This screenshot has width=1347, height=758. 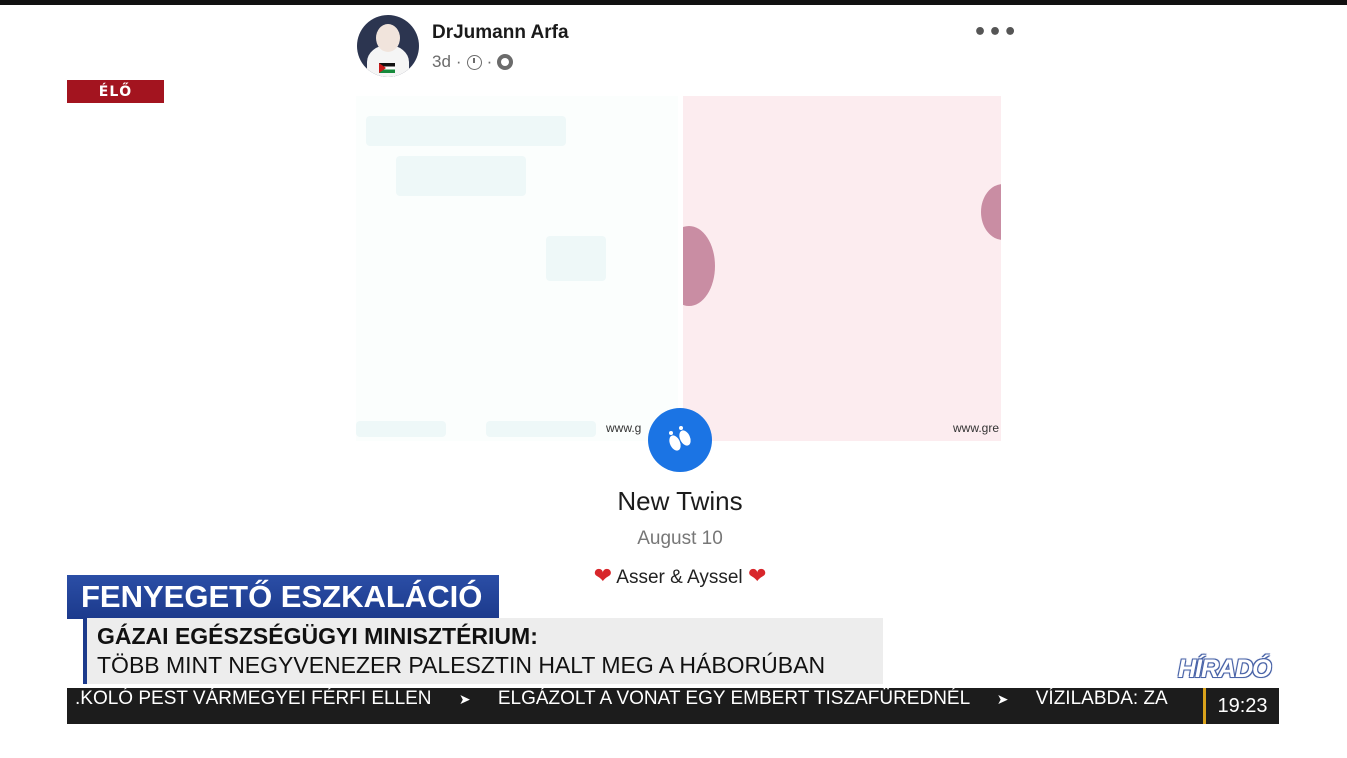 What do you see at coordinates (517, 268) in the screenshot?
I see `post-photo-left: www.g` at bounding box center [517, 268].